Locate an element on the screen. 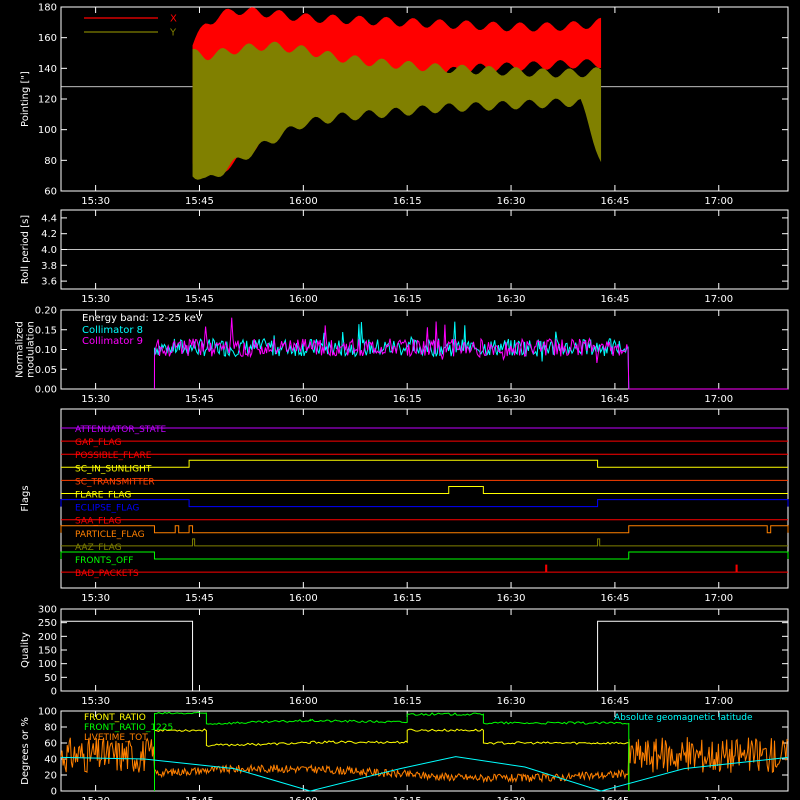  quality-ytick-label: 200 is located at coordinates (47, 637).